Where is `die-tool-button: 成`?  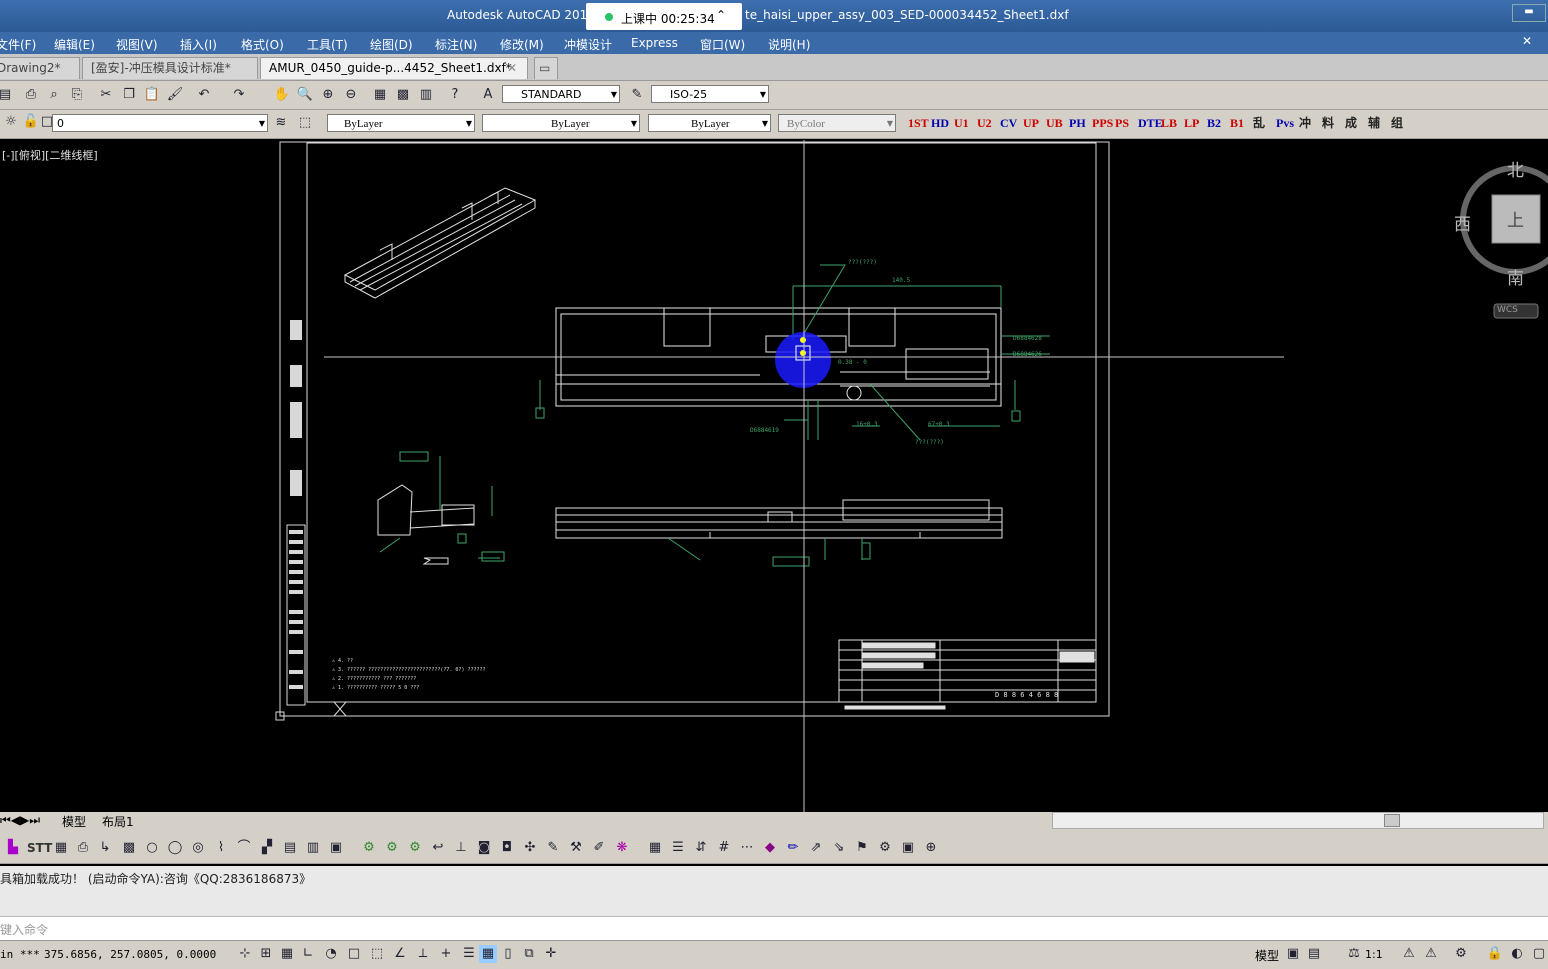
die-tool-button: 成 is located at coordinates (1351, 123).